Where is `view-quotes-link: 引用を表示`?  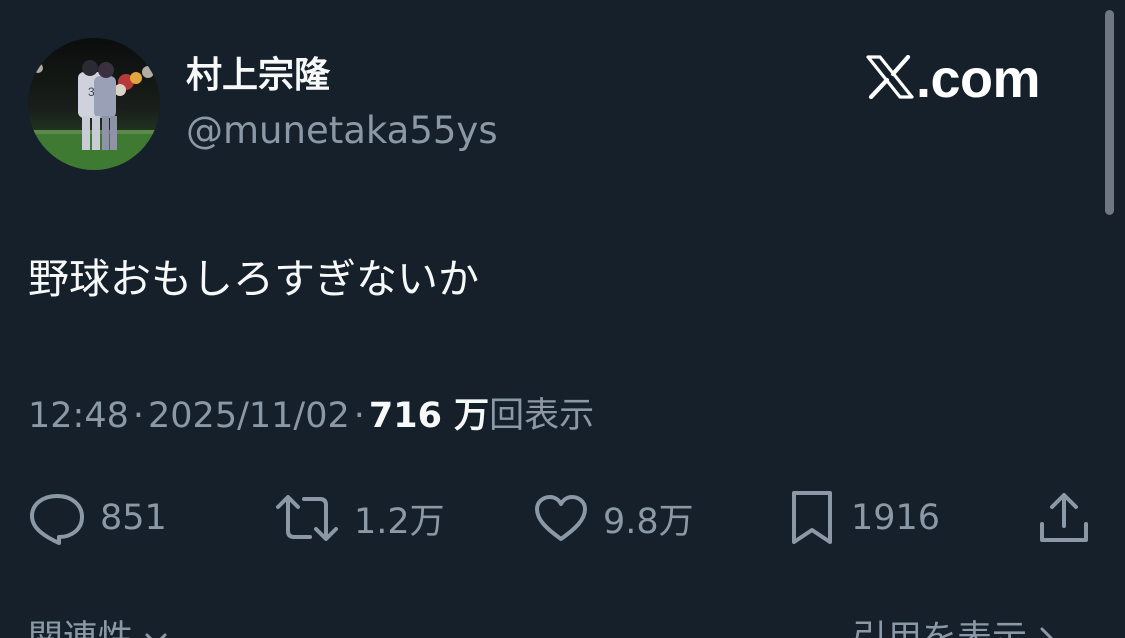 view-quotes-link: 引用を表示 is located at coordinates (955, 627).